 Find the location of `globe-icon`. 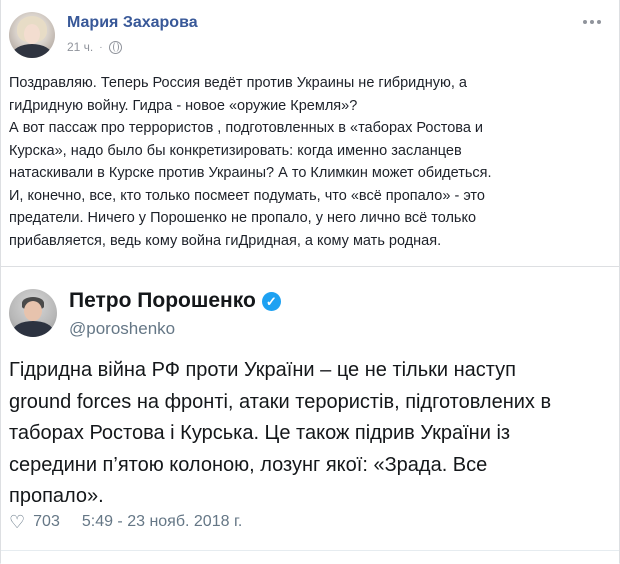

globe-icon is located at coordinates (115, 47).